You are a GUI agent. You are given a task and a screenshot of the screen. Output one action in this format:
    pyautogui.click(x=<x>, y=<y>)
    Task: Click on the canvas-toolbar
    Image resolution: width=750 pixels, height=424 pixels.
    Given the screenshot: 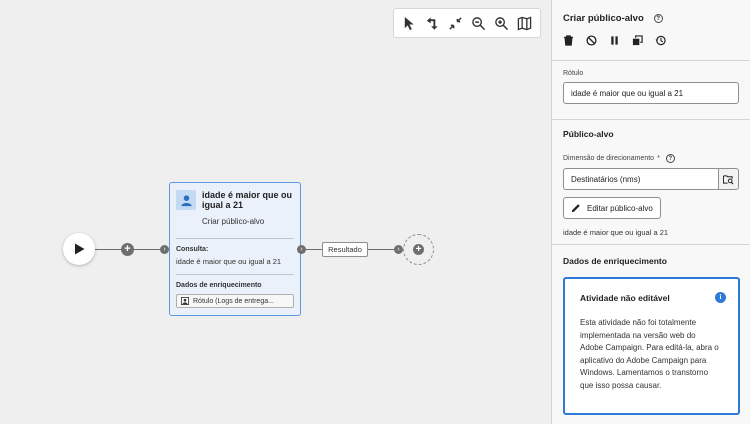 What is the action you would take?
    pyautogui.click(x=467, y=23)
    